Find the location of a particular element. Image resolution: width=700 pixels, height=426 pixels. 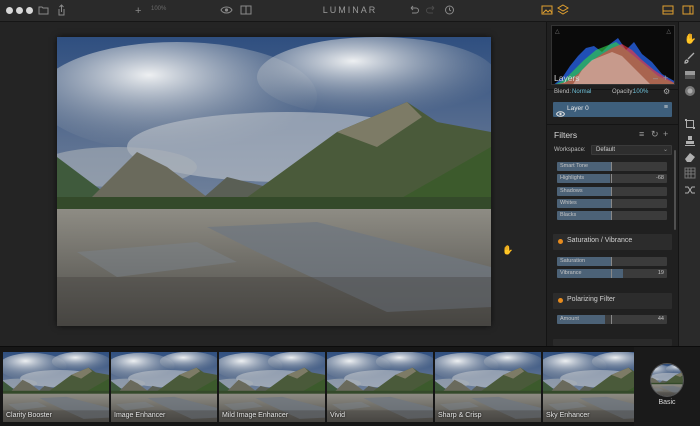

slider-highlights: Highlights -68 is located at coordinates (612, 179).